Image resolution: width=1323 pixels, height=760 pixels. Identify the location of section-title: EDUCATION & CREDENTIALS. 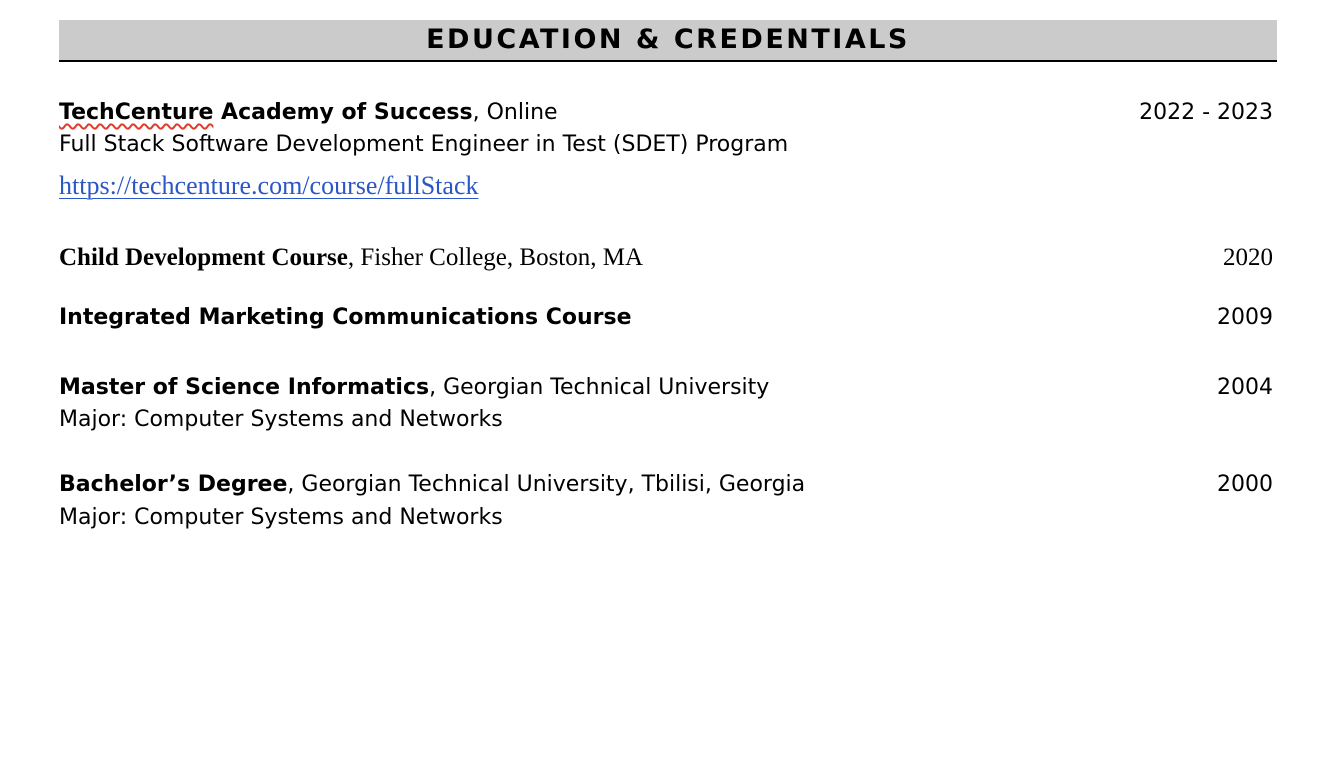
(668, 39).